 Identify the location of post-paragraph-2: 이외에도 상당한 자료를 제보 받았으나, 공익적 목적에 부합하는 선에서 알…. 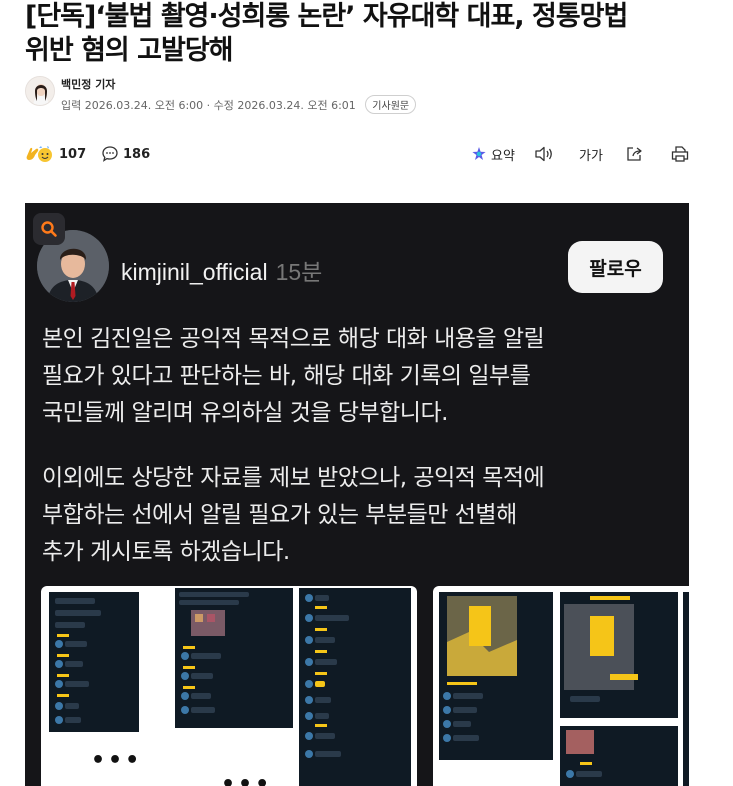
(357, 515).